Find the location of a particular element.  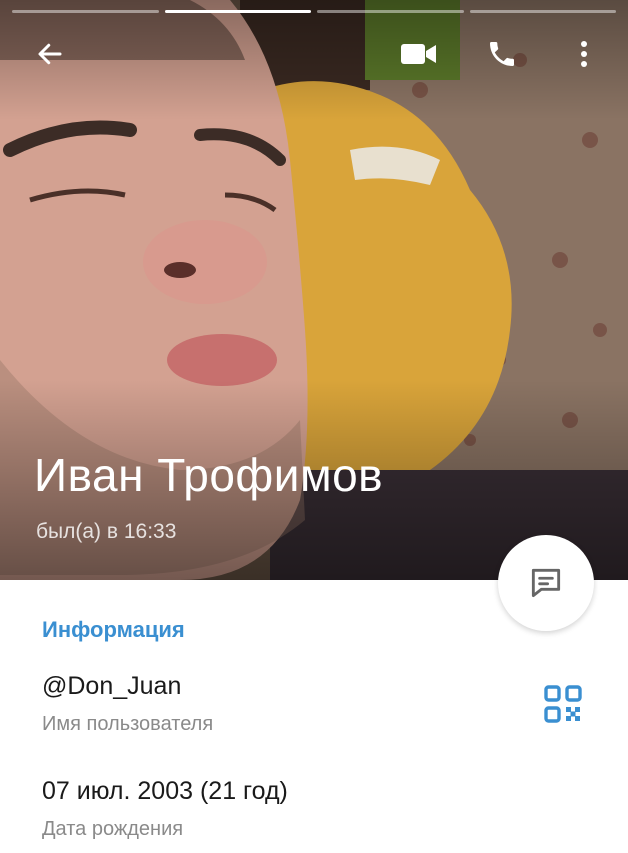

story-progress-bars is located at coordinates (314, 12).